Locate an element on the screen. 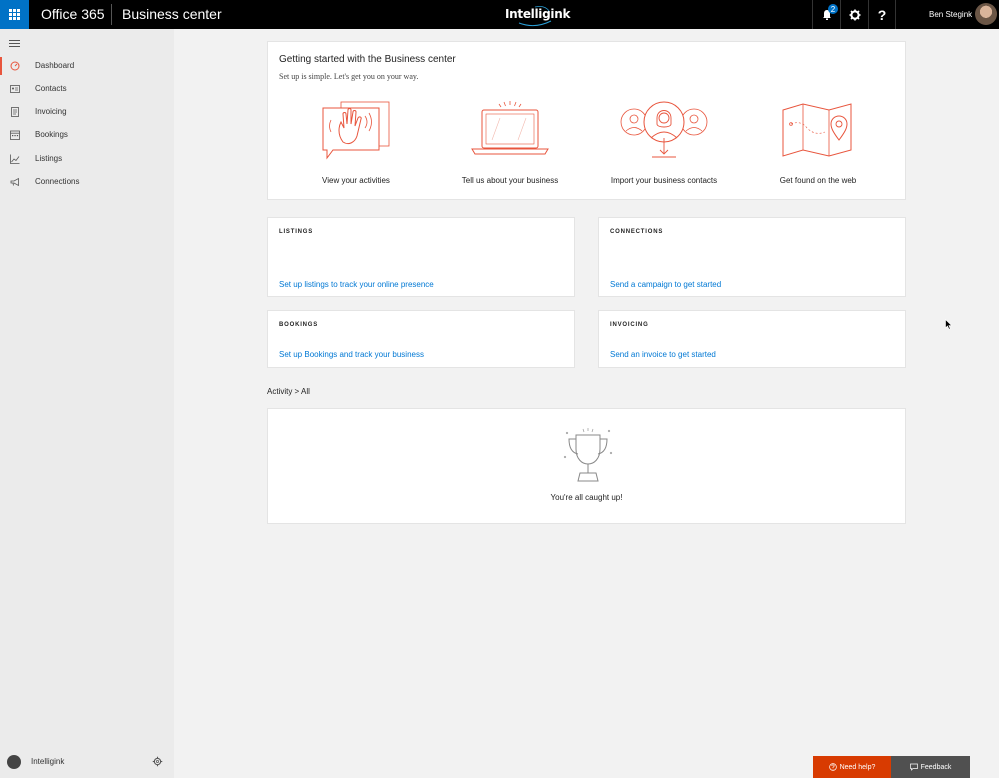 The image size is (999, 778). line-chart-icon is located at coordinates (15, 159).